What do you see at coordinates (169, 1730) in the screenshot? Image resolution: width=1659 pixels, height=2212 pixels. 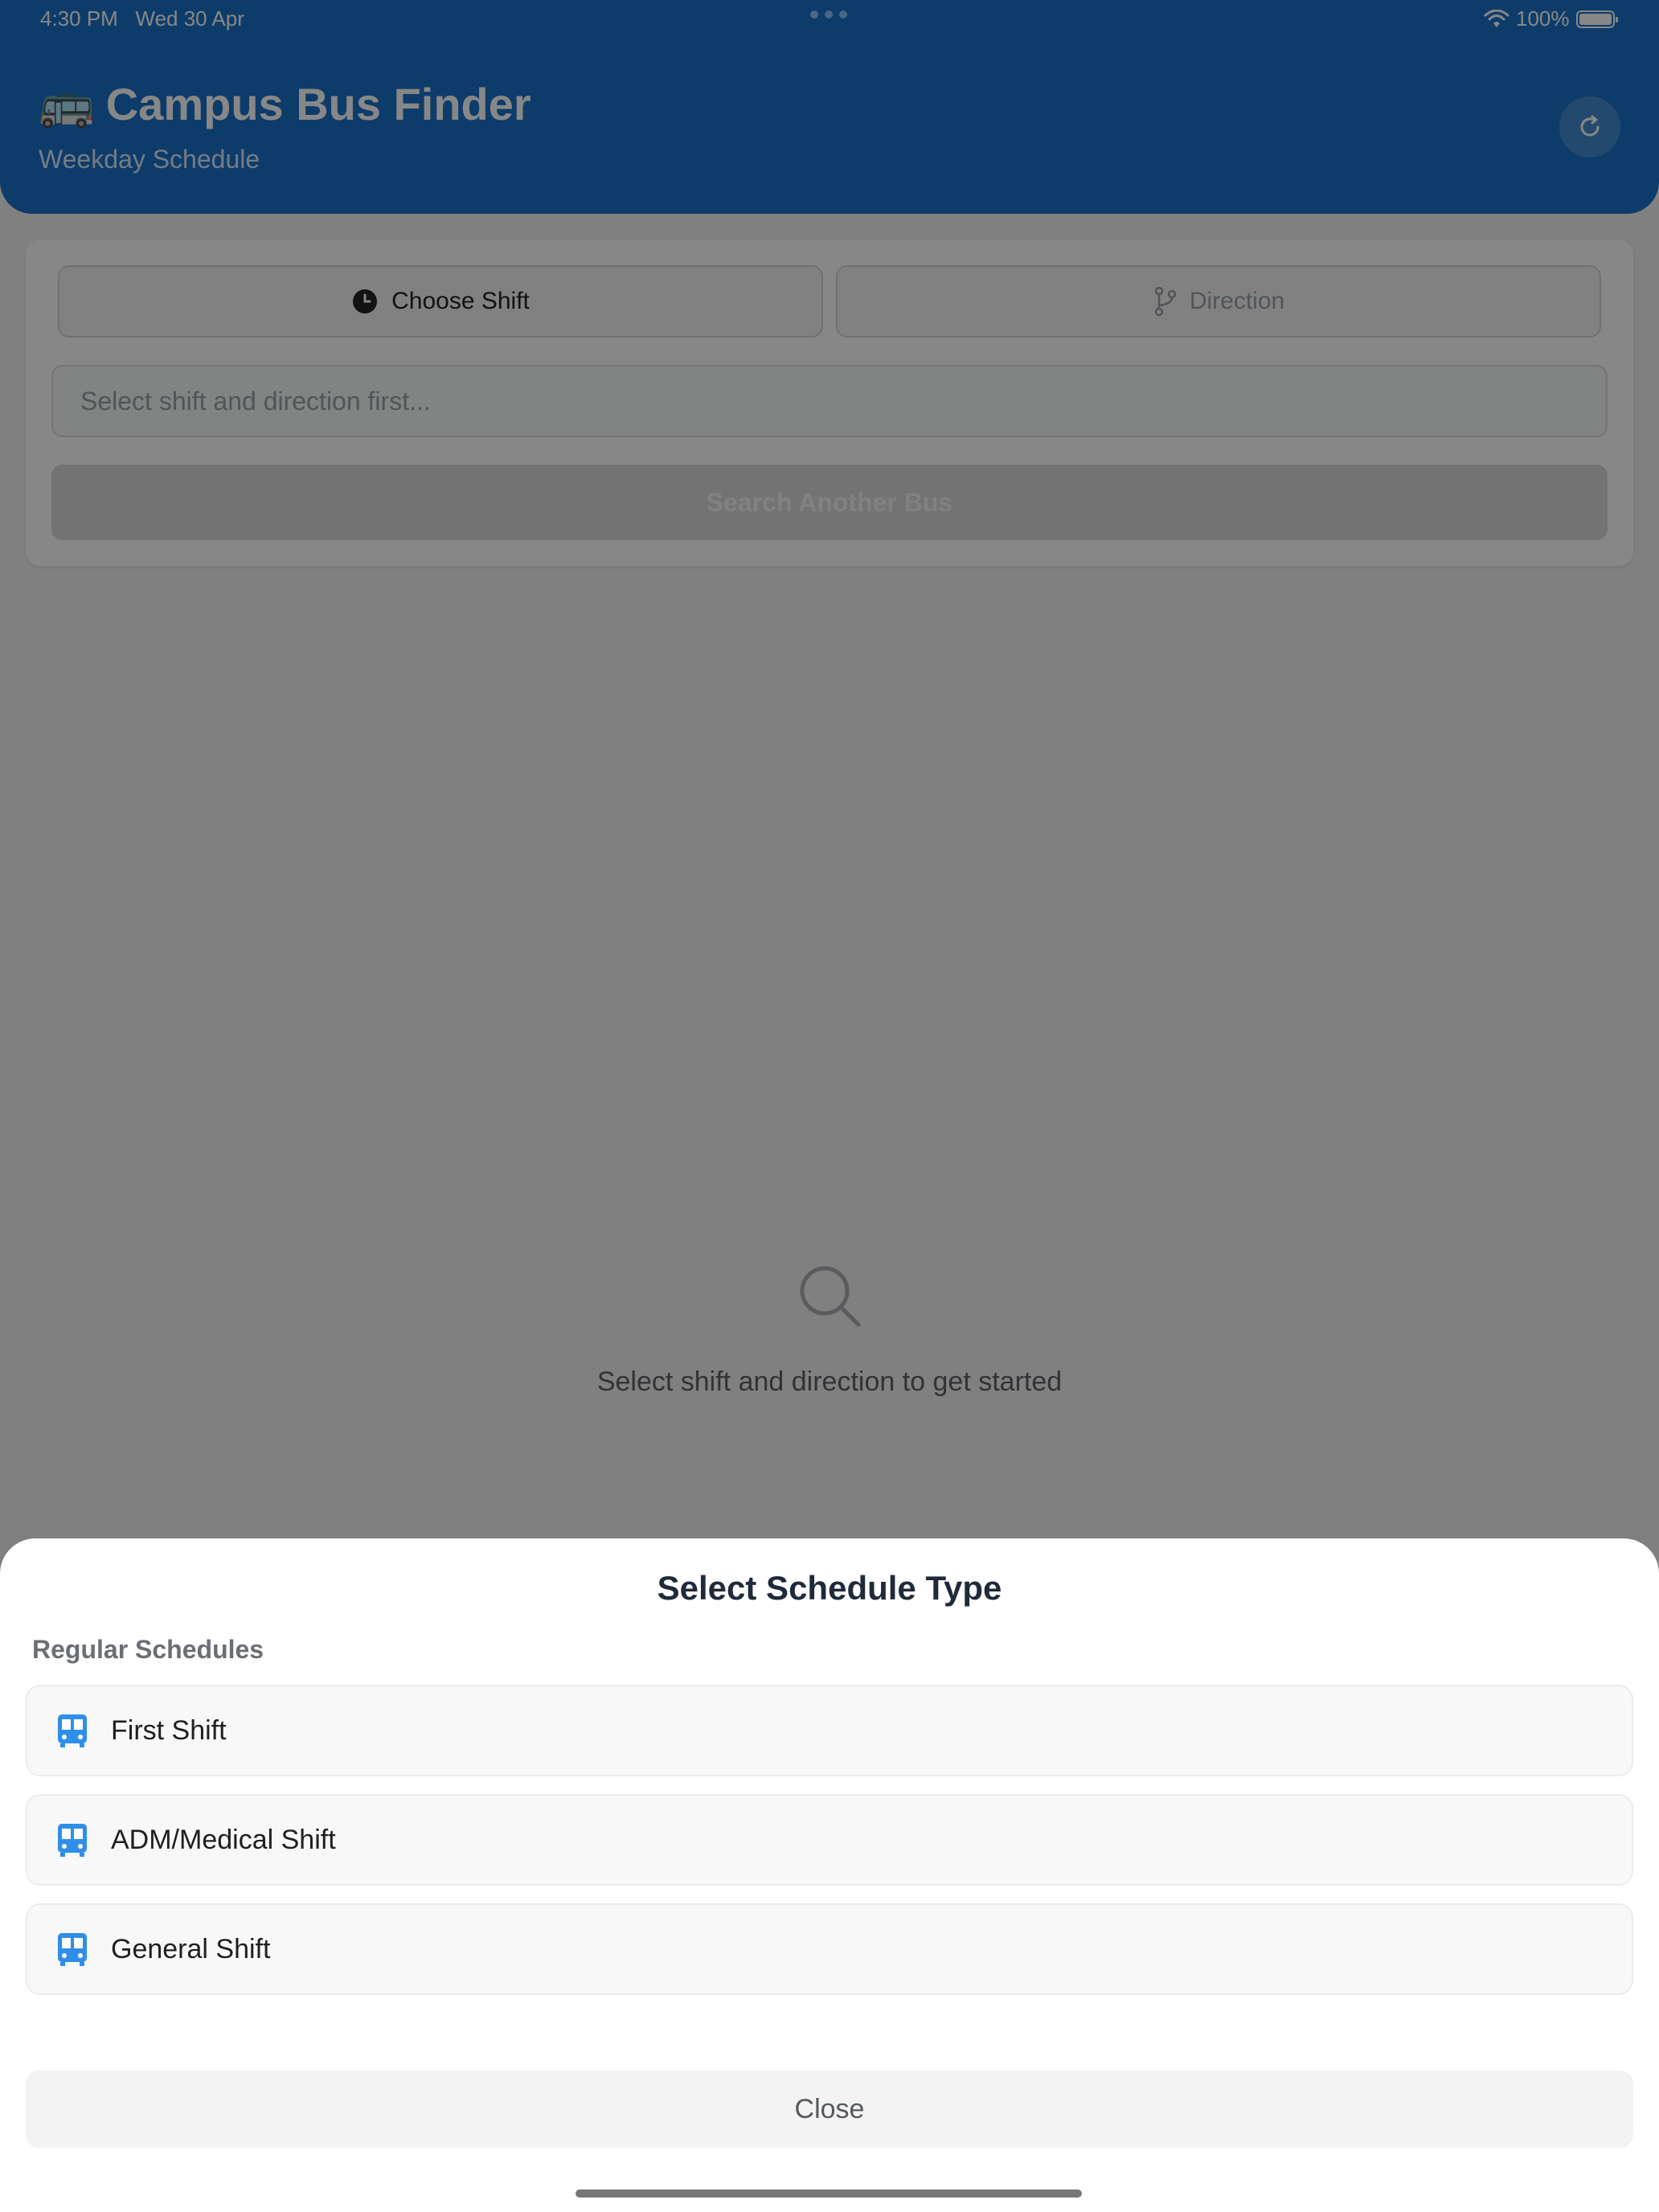 I see `option-label: First Shift` at bounding box center [169, 1730].